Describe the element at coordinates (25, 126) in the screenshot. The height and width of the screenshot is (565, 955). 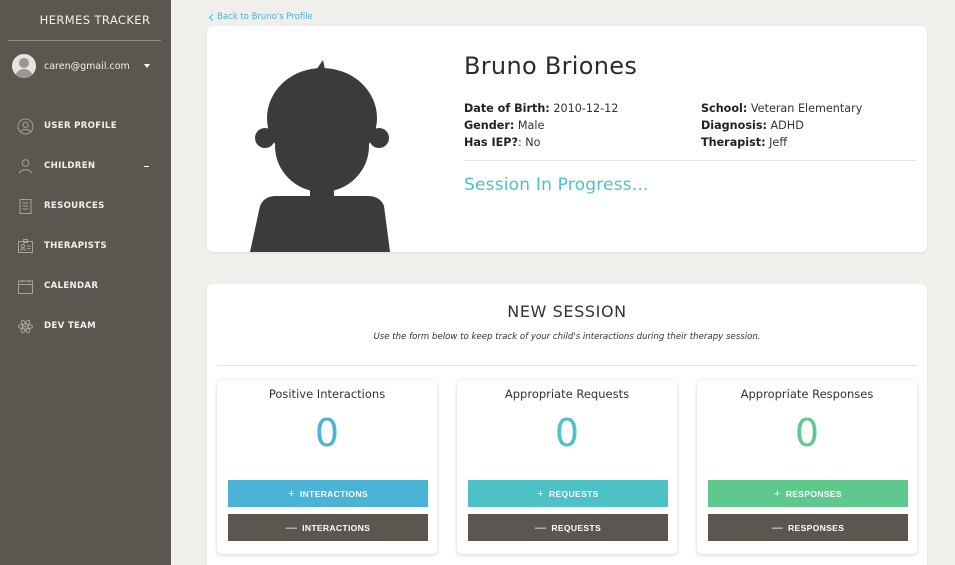
I see `user-circle-icon` at that location.